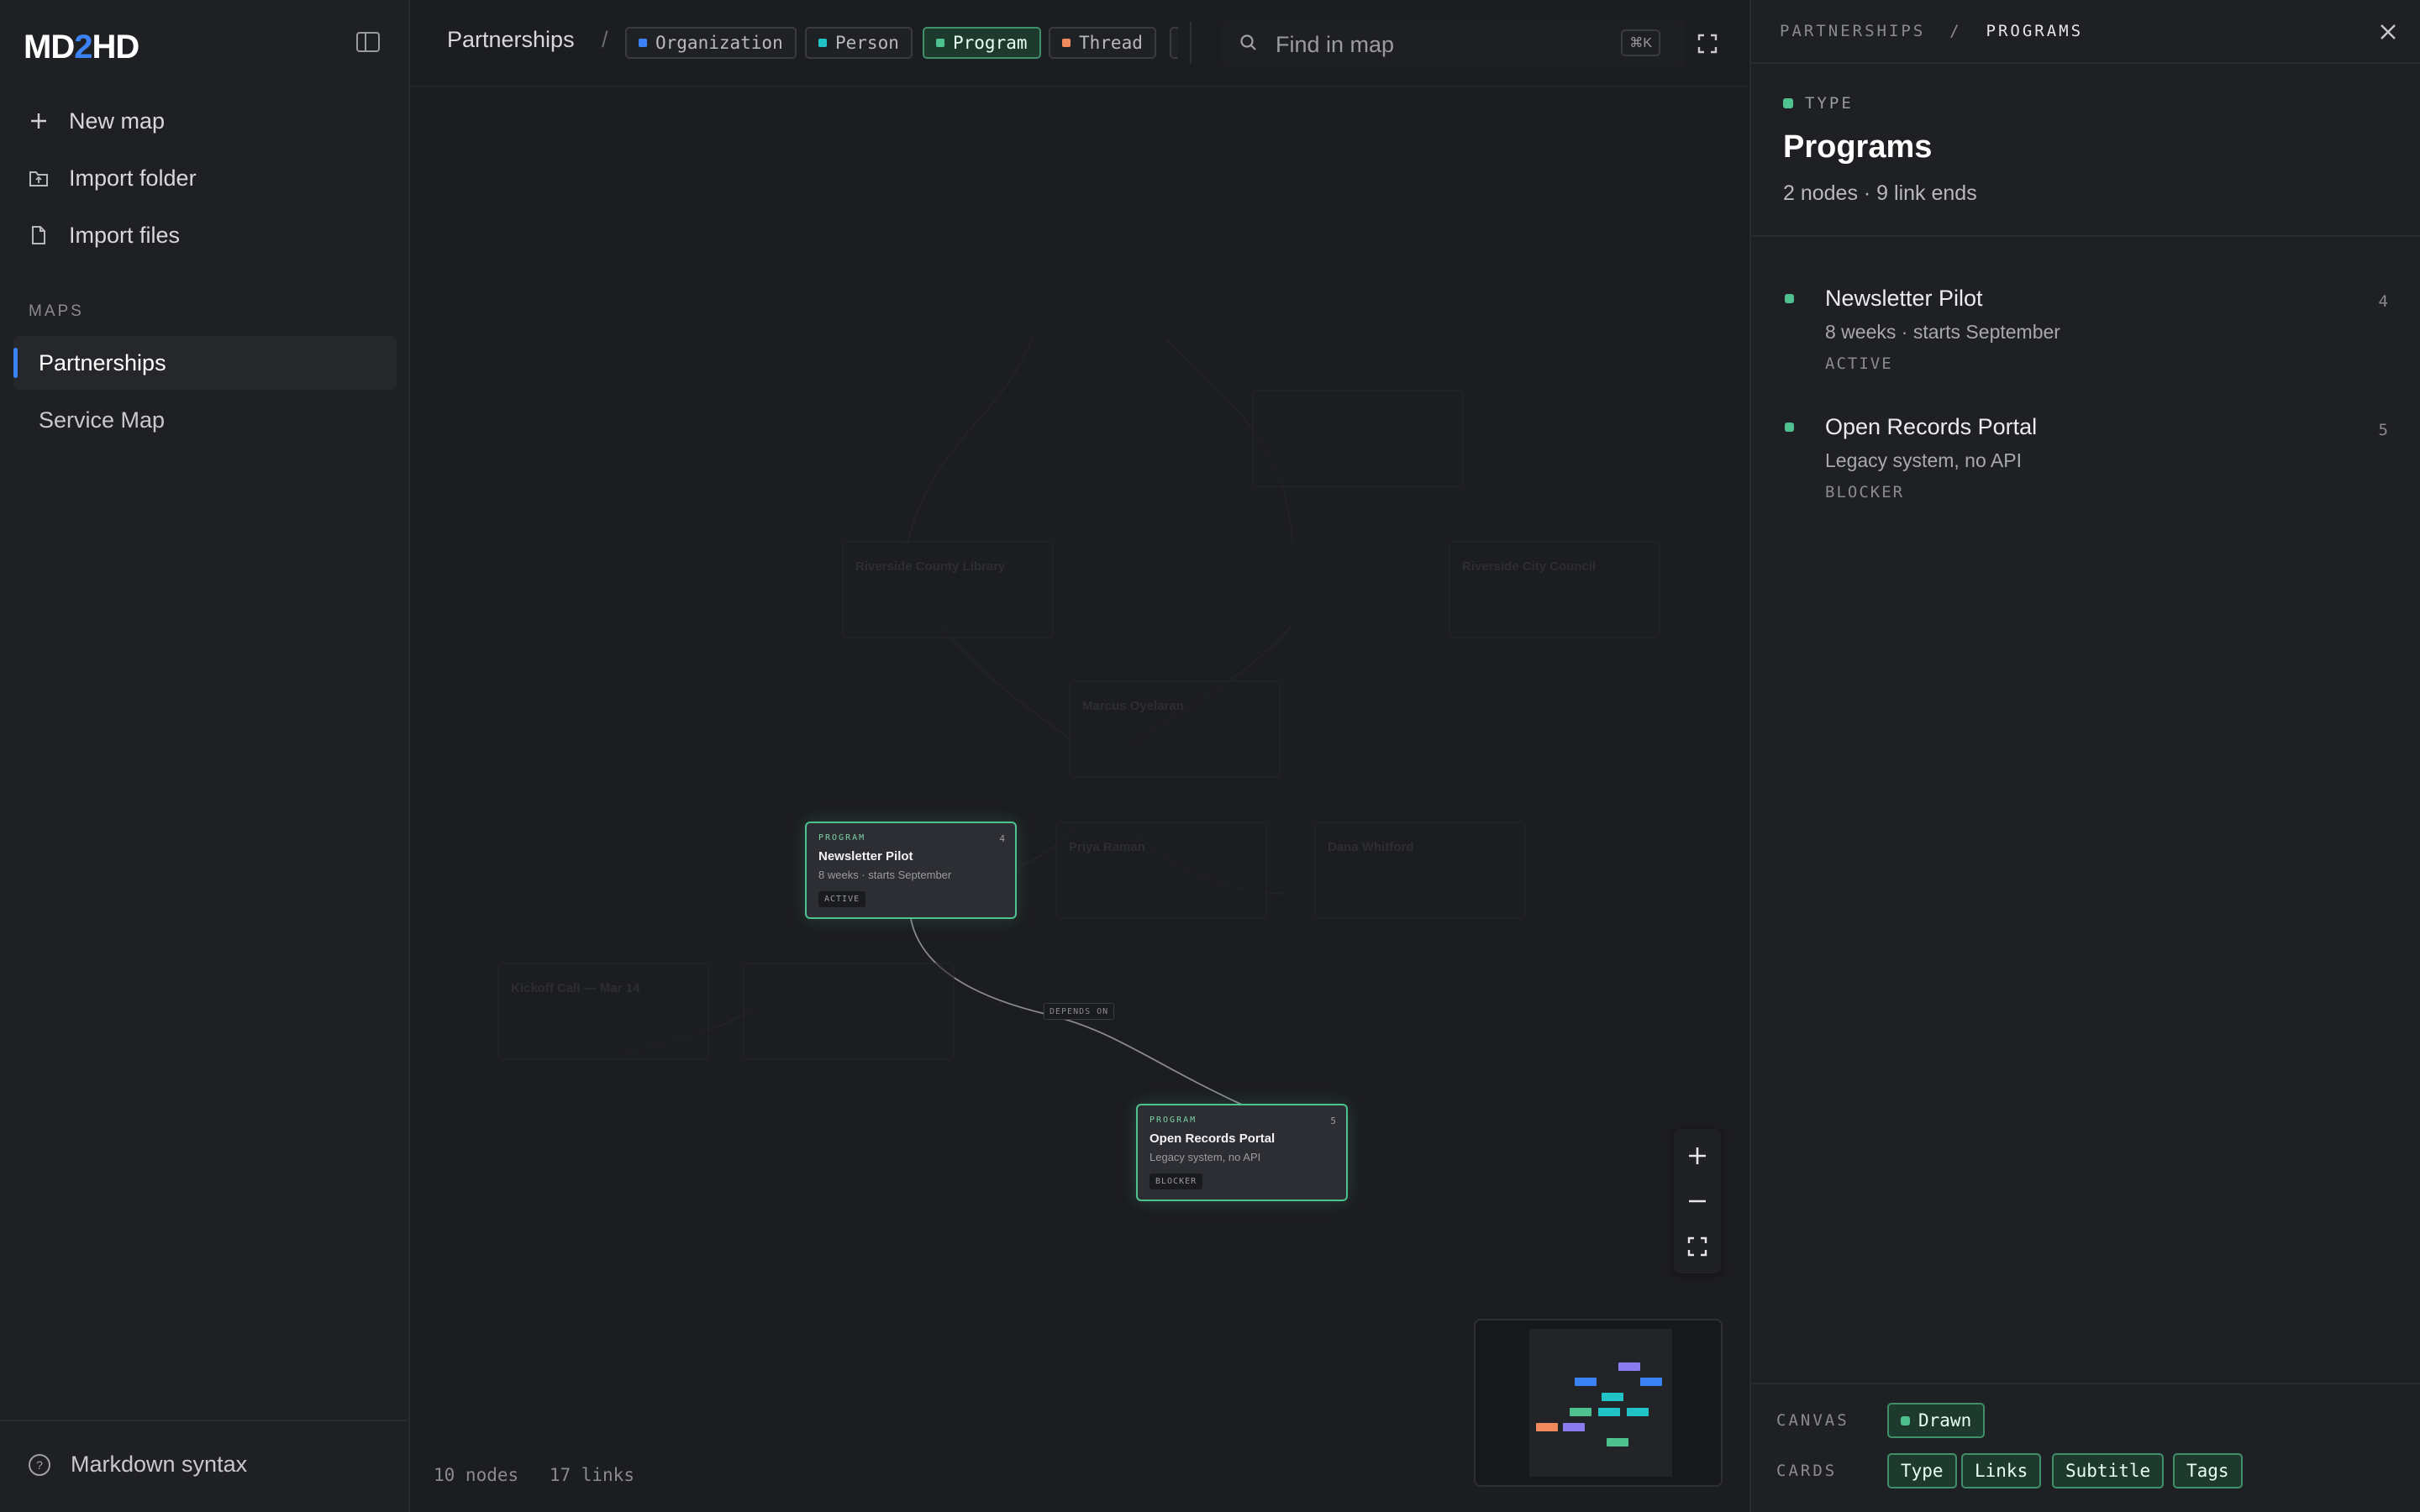  What do you see at coordinates (1174, 43) in the screenshot?
I see `filter-chip-overflow` at bounding box center [1174, 43].